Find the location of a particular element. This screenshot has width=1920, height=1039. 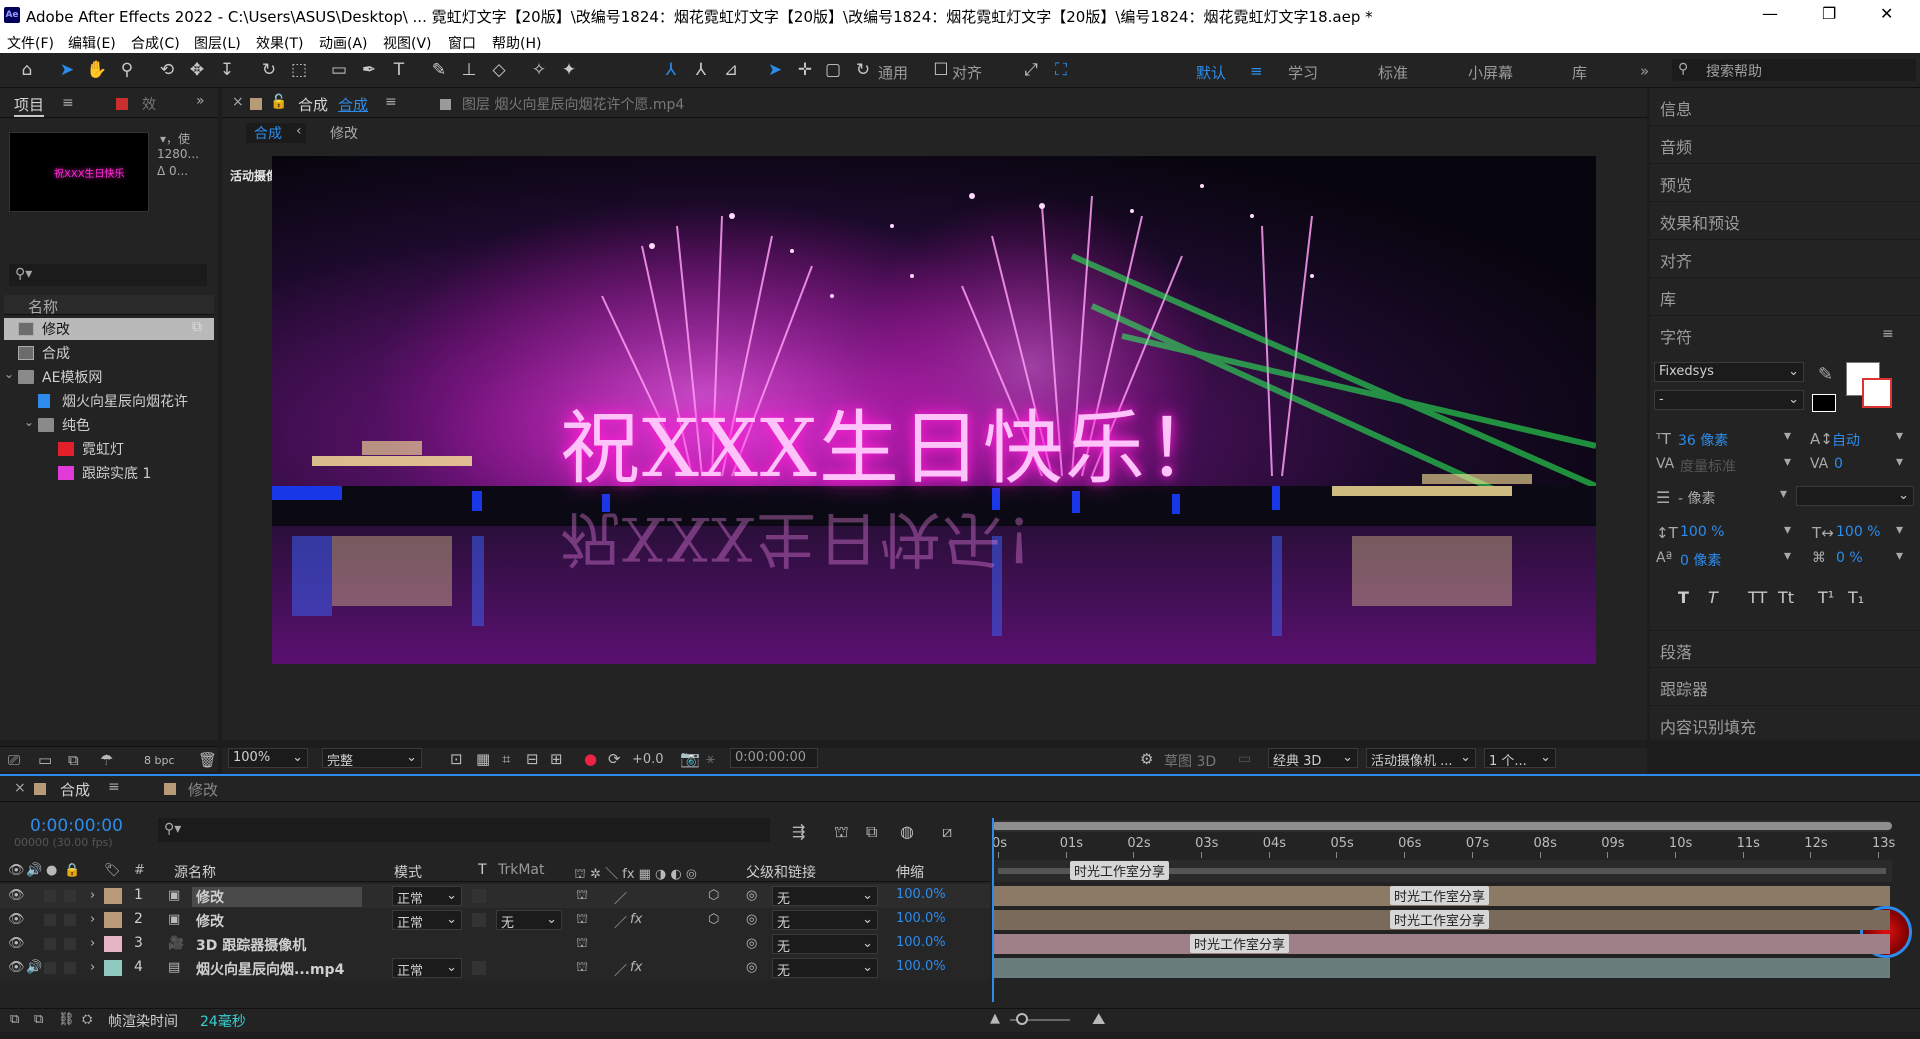

layer-name: 烟火向星辰向烟...mp4 is located at coordinates (277, 969).